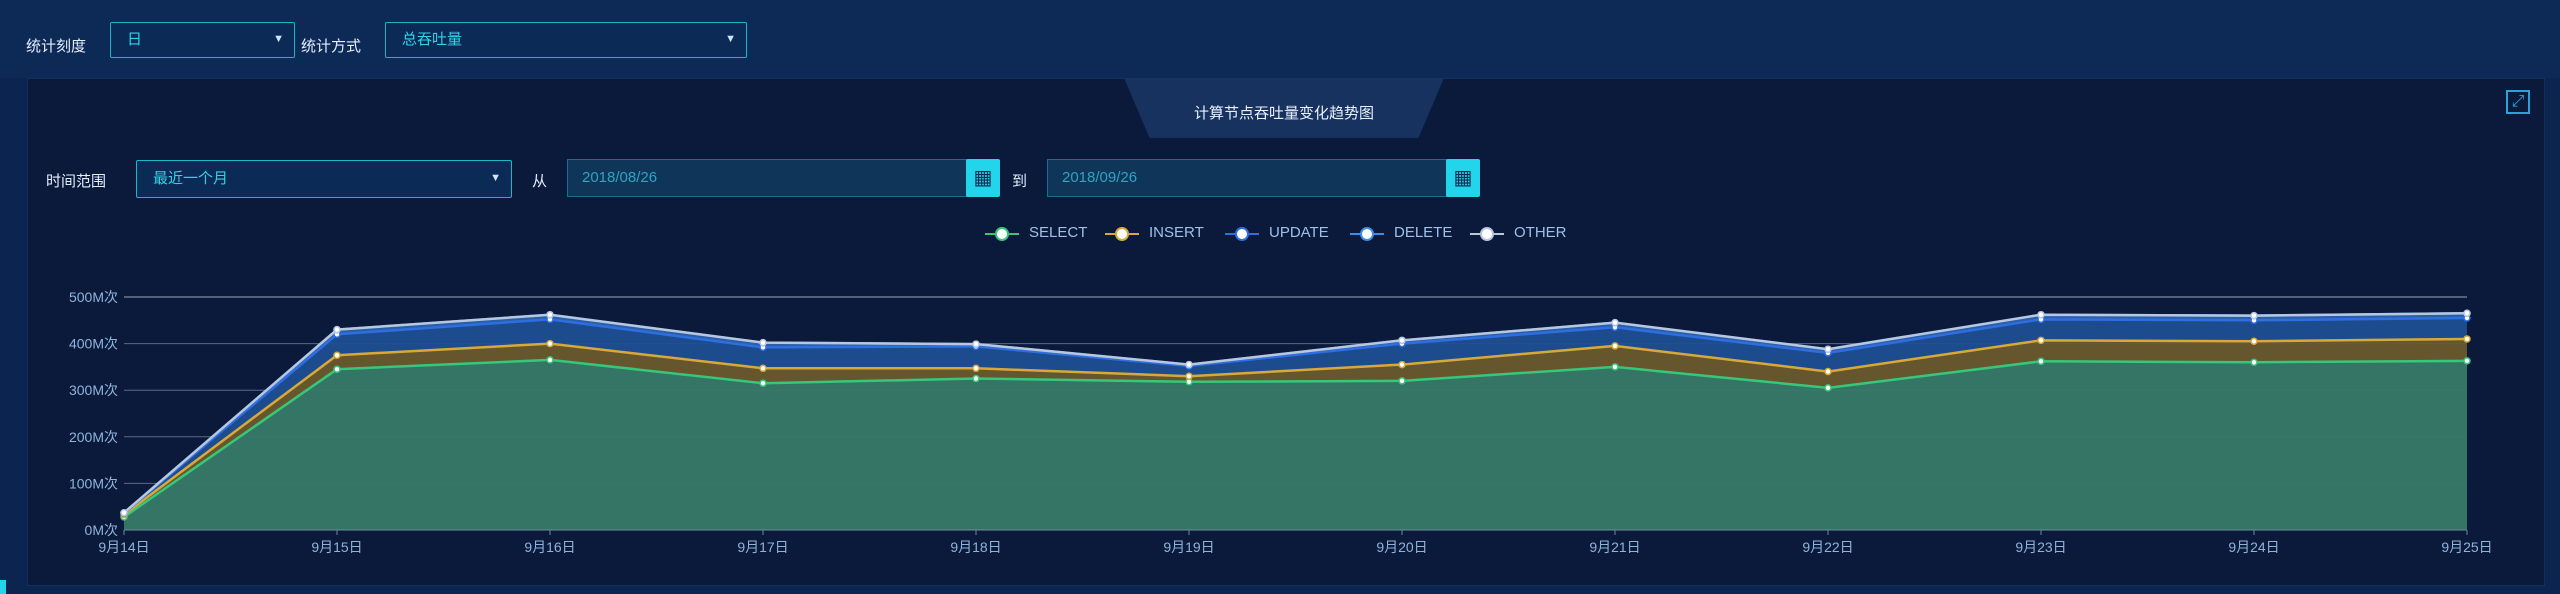  Describe the element at coordinates (1827, 547) in the screenshot. I see `x-tick-label: 9月22日` at that location.